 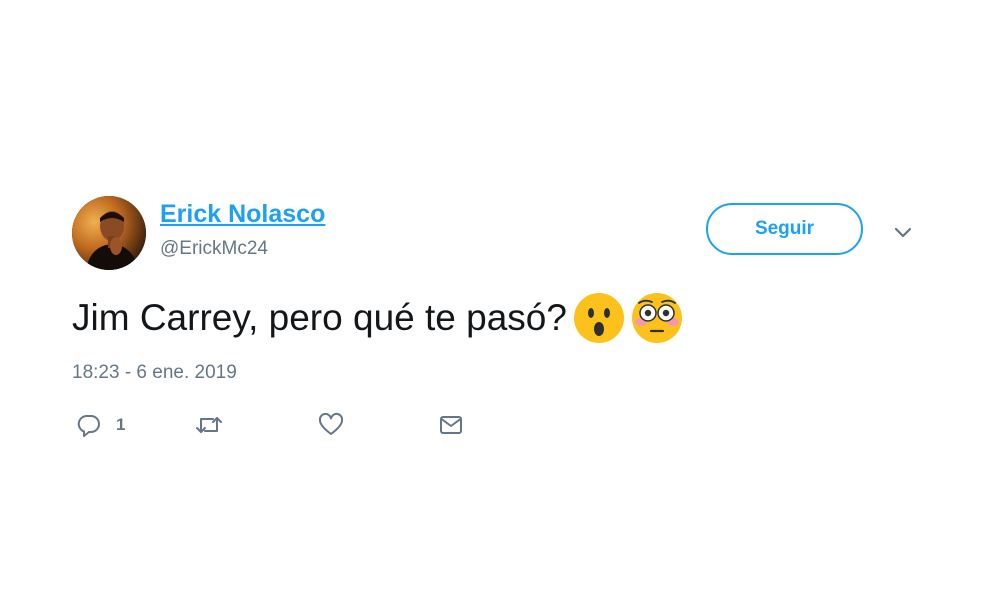 I want to click on retweet-button, so click(x=209, y=425).